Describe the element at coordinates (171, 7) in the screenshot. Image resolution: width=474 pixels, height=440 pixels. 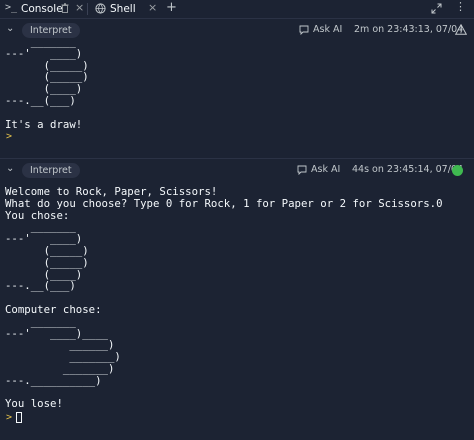
I see `add-tab-button: +` at that location.